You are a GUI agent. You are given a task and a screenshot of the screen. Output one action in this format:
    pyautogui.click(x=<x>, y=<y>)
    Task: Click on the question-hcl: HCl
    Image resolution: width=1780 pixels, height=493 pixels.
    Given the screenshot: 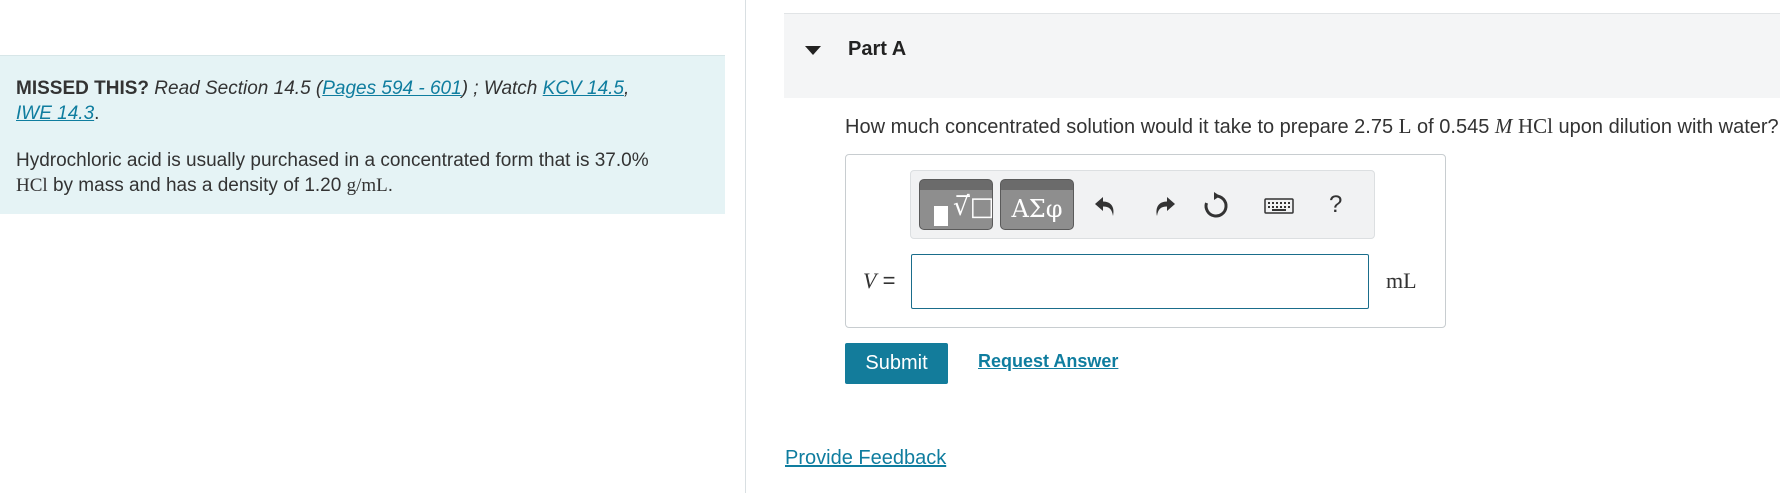 What is the action you would take?
    pyautogui.click(x=1535, y=126)
    